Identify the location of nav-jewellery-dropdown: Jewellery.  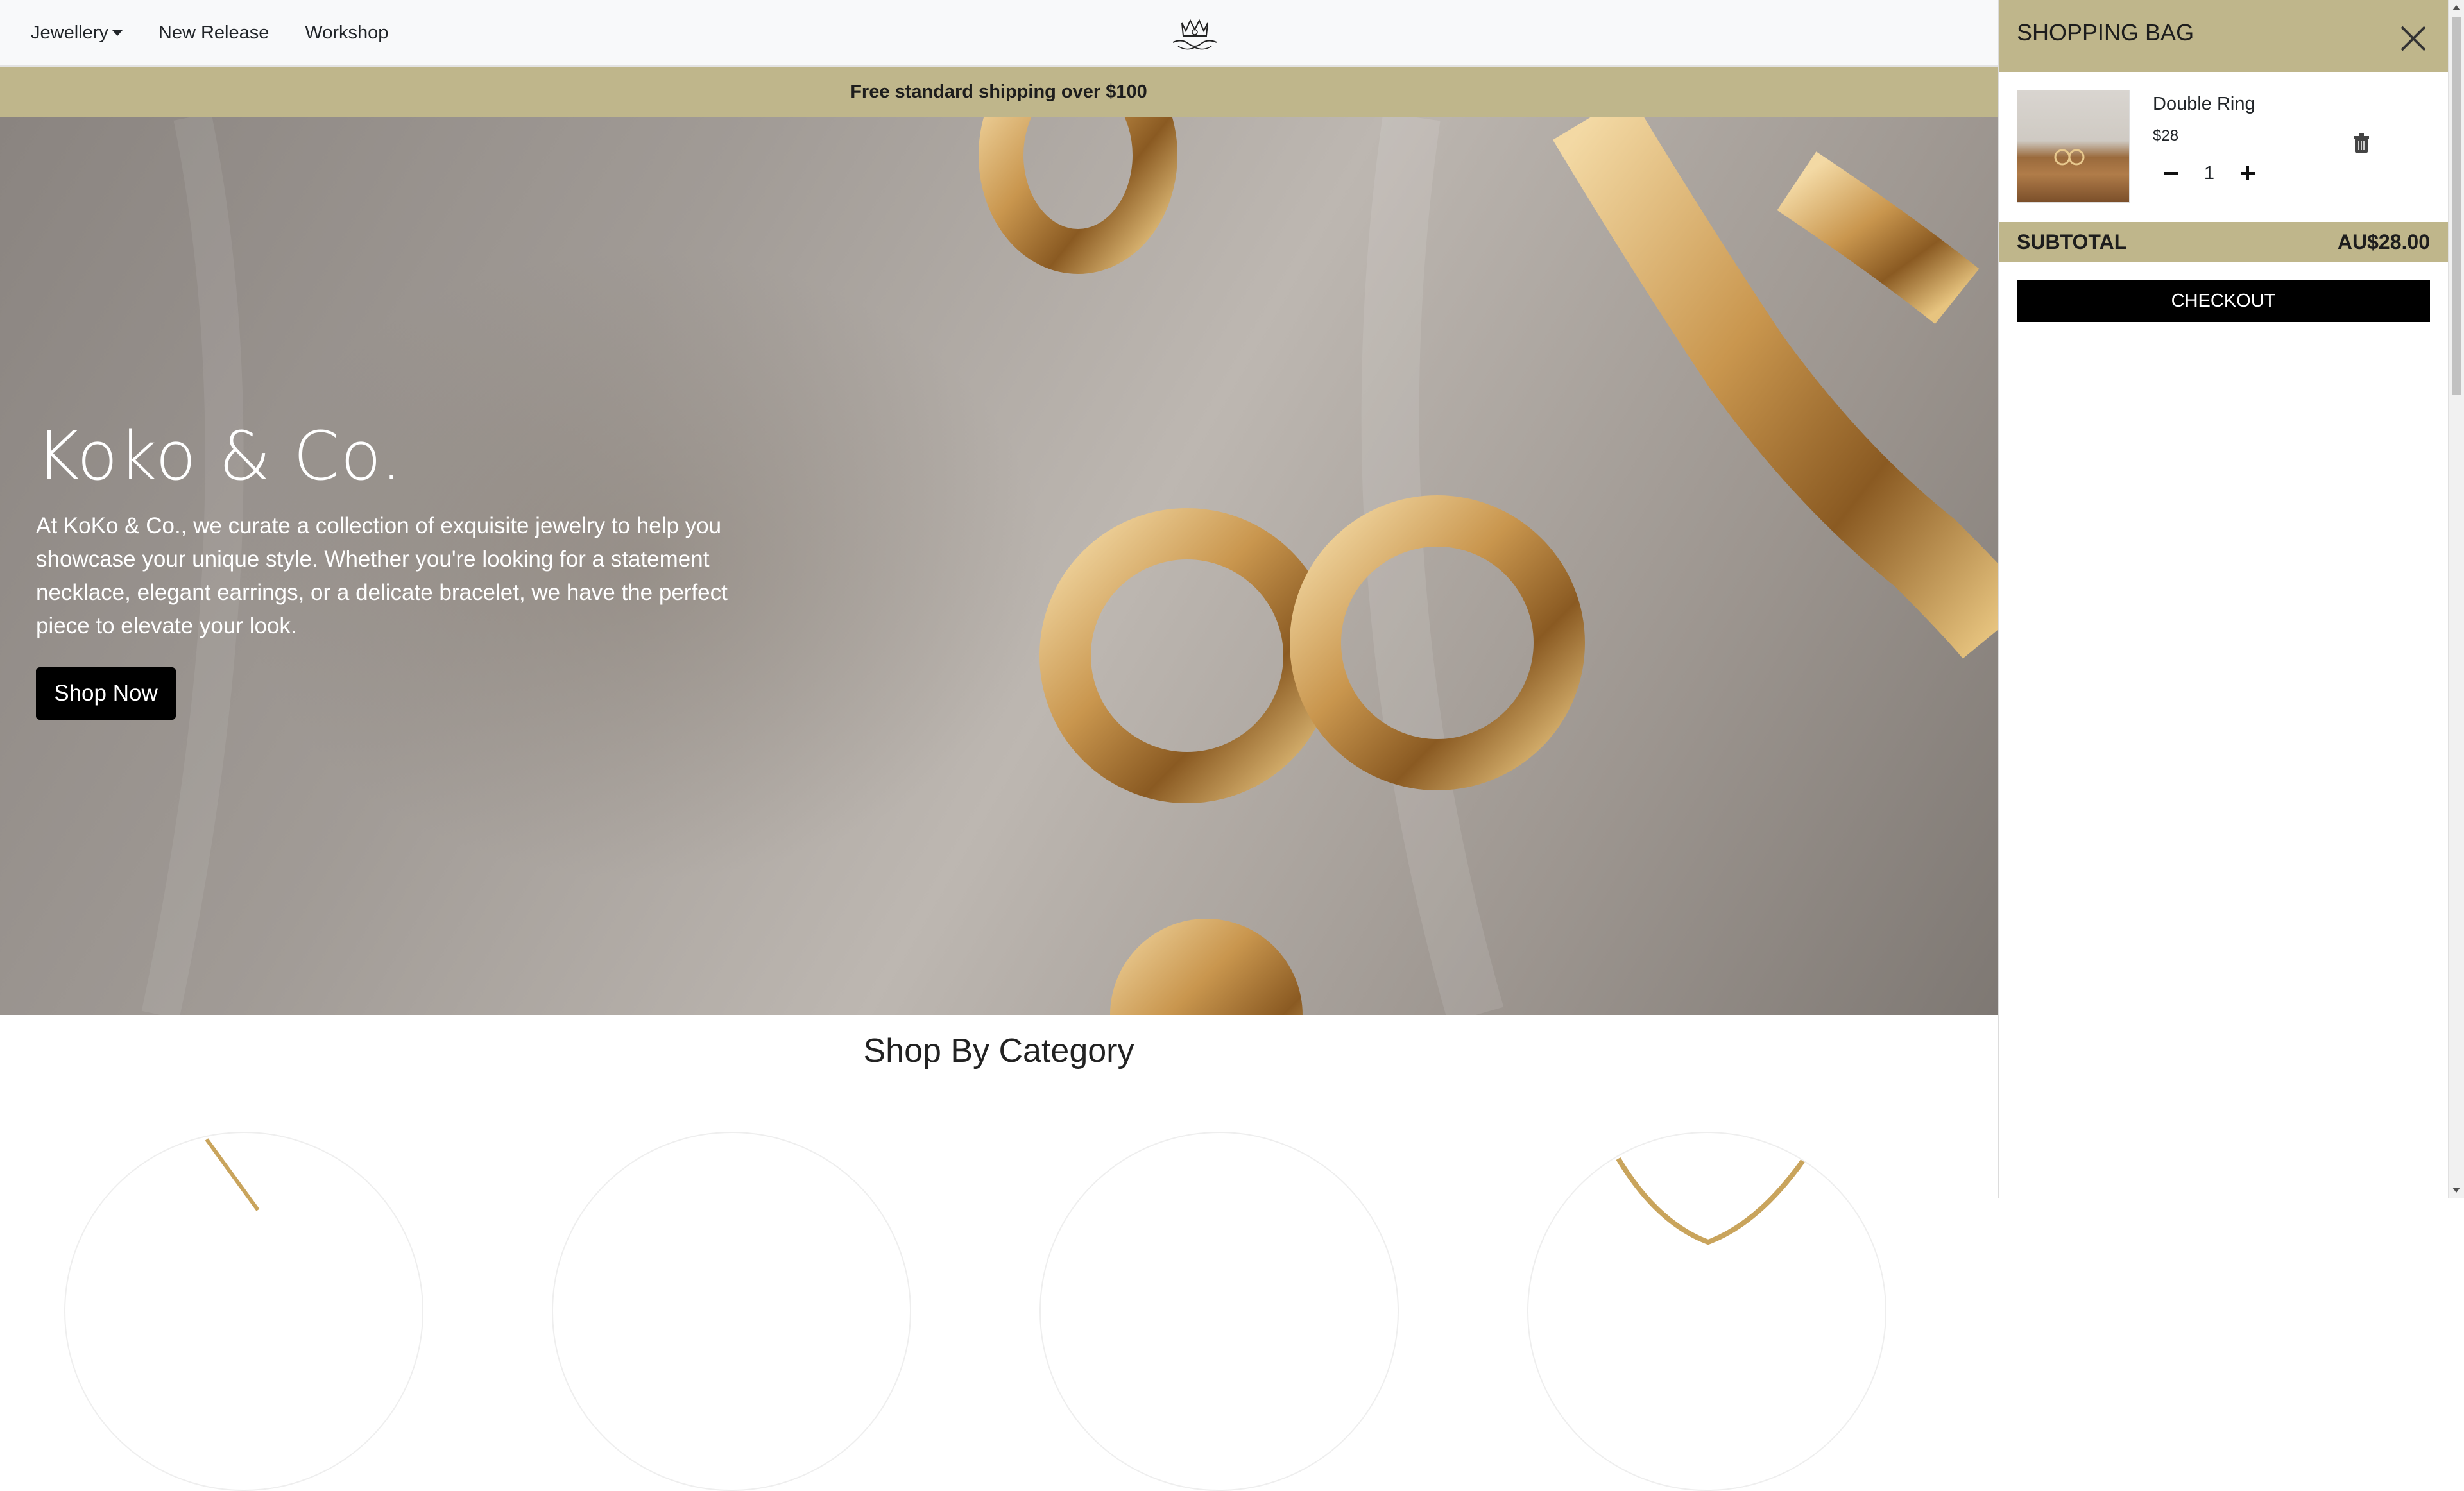
(77, 33).